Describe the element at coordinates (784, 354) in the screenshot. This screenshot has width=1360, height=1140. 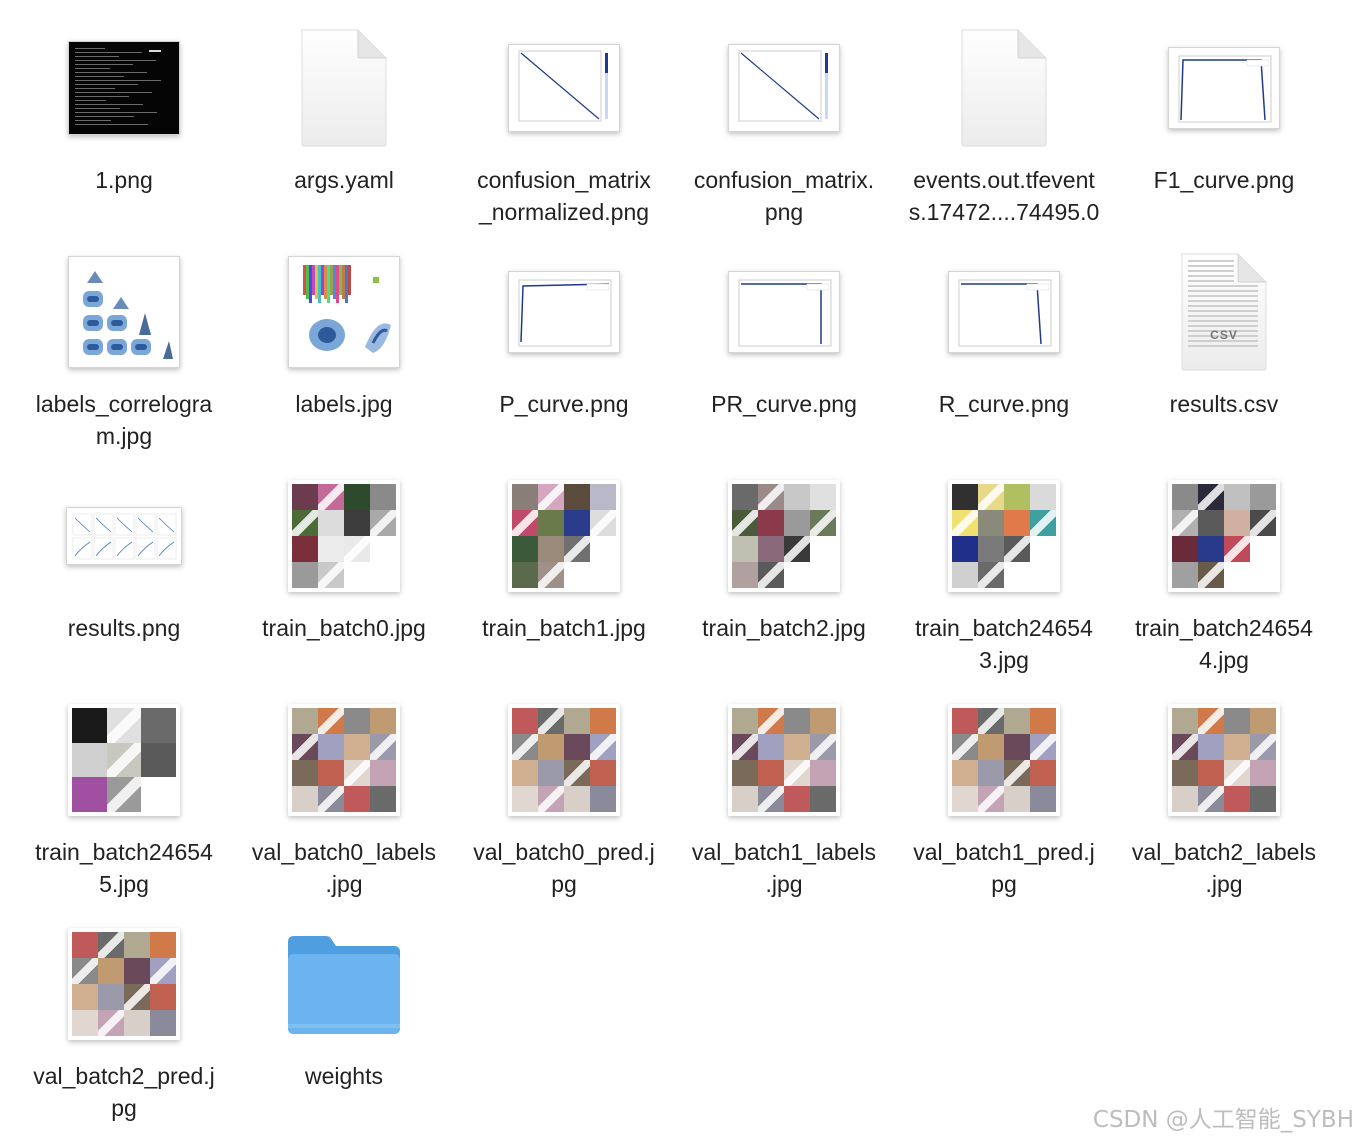
I see `file-item: PR_curve.png` at that location.